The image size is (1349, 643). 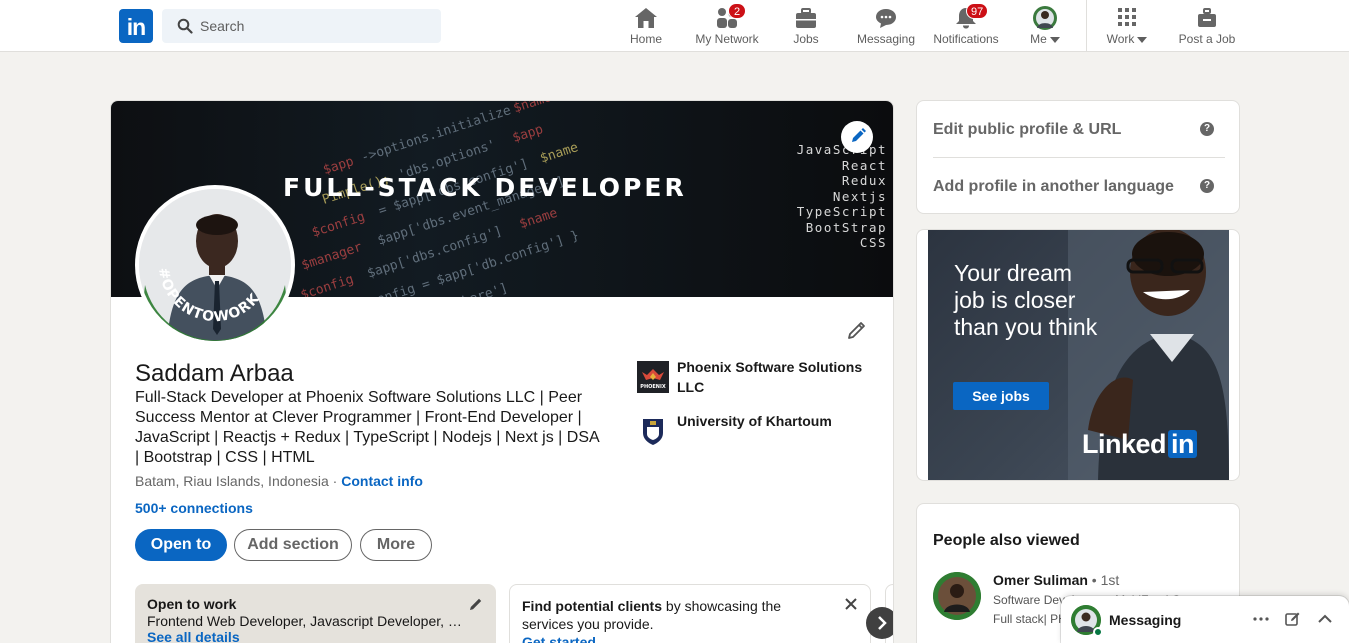 What do you see at coordinates (754, 421) in the screenshot?
I see `education-school: University of Khartoum` at bounding box center [754, 421].